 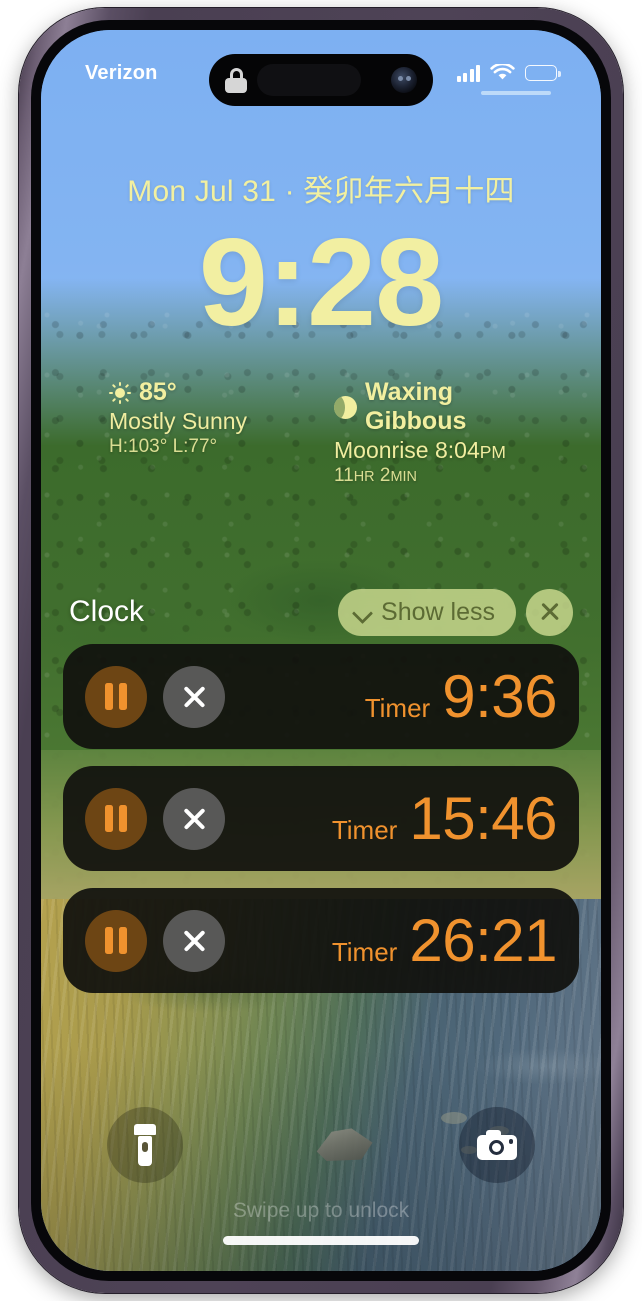 I want to click on chevron-down-icon, so click(x=362, y=612).